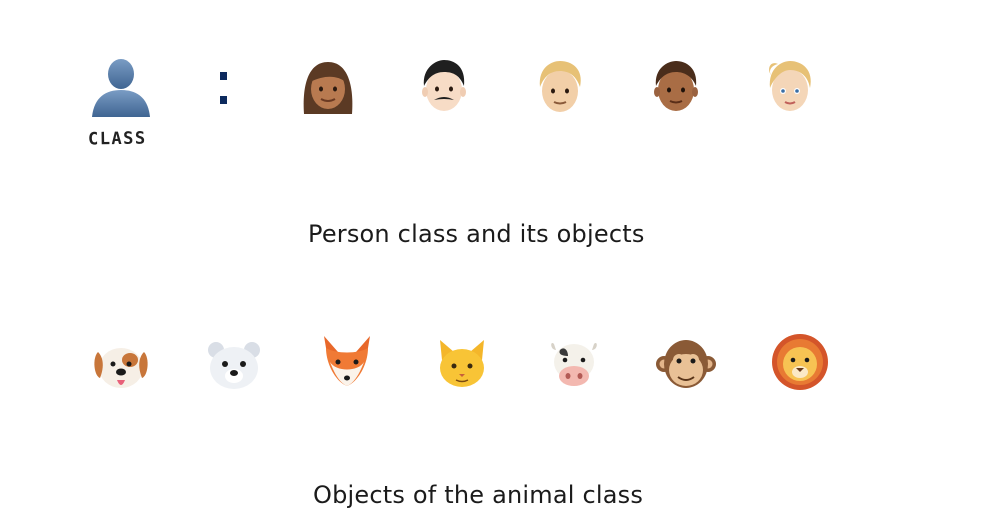 Image resolution: width=991 pixels, height=526 pixels. Describe the element at coordinates (574, 364) in the screenshot. I see `cow-face-icon` at that location.